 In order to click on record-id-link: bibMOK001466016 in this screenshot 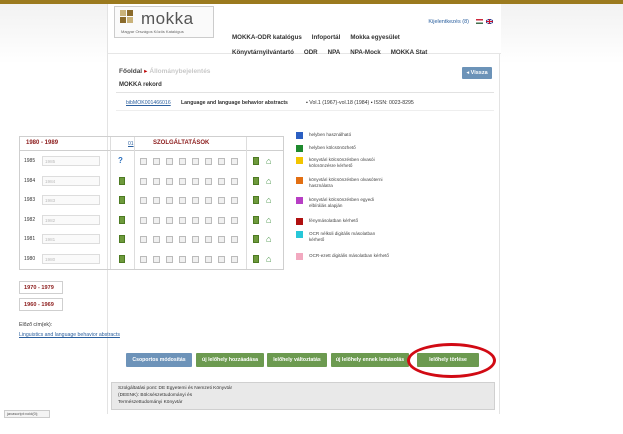, I will do `click(148, 103)`.